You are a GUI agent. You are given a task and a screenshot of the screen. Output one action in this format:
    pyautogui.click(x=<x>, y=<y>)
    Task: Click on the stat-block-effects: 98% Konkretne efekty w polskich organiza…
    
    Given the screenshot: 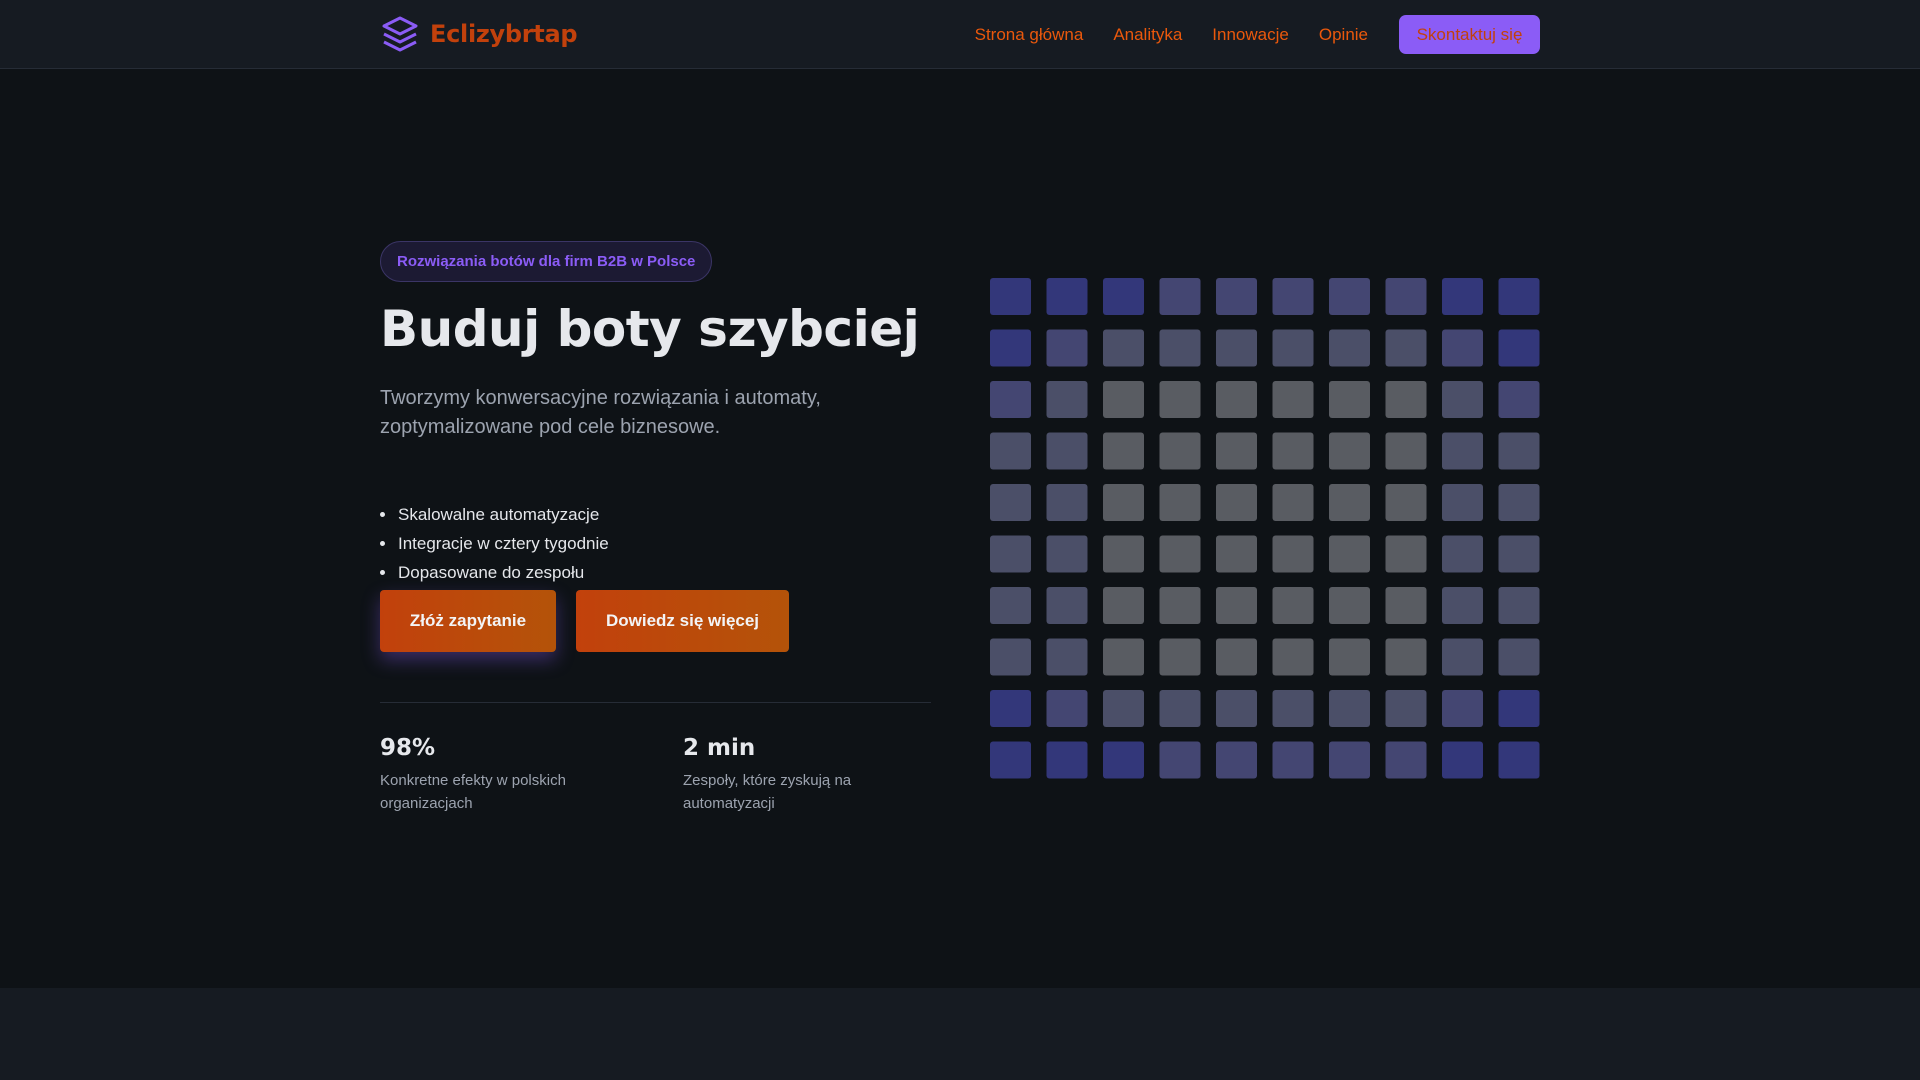 What is the action you would take?
    pyautogui.click(x=500, y=775)
    